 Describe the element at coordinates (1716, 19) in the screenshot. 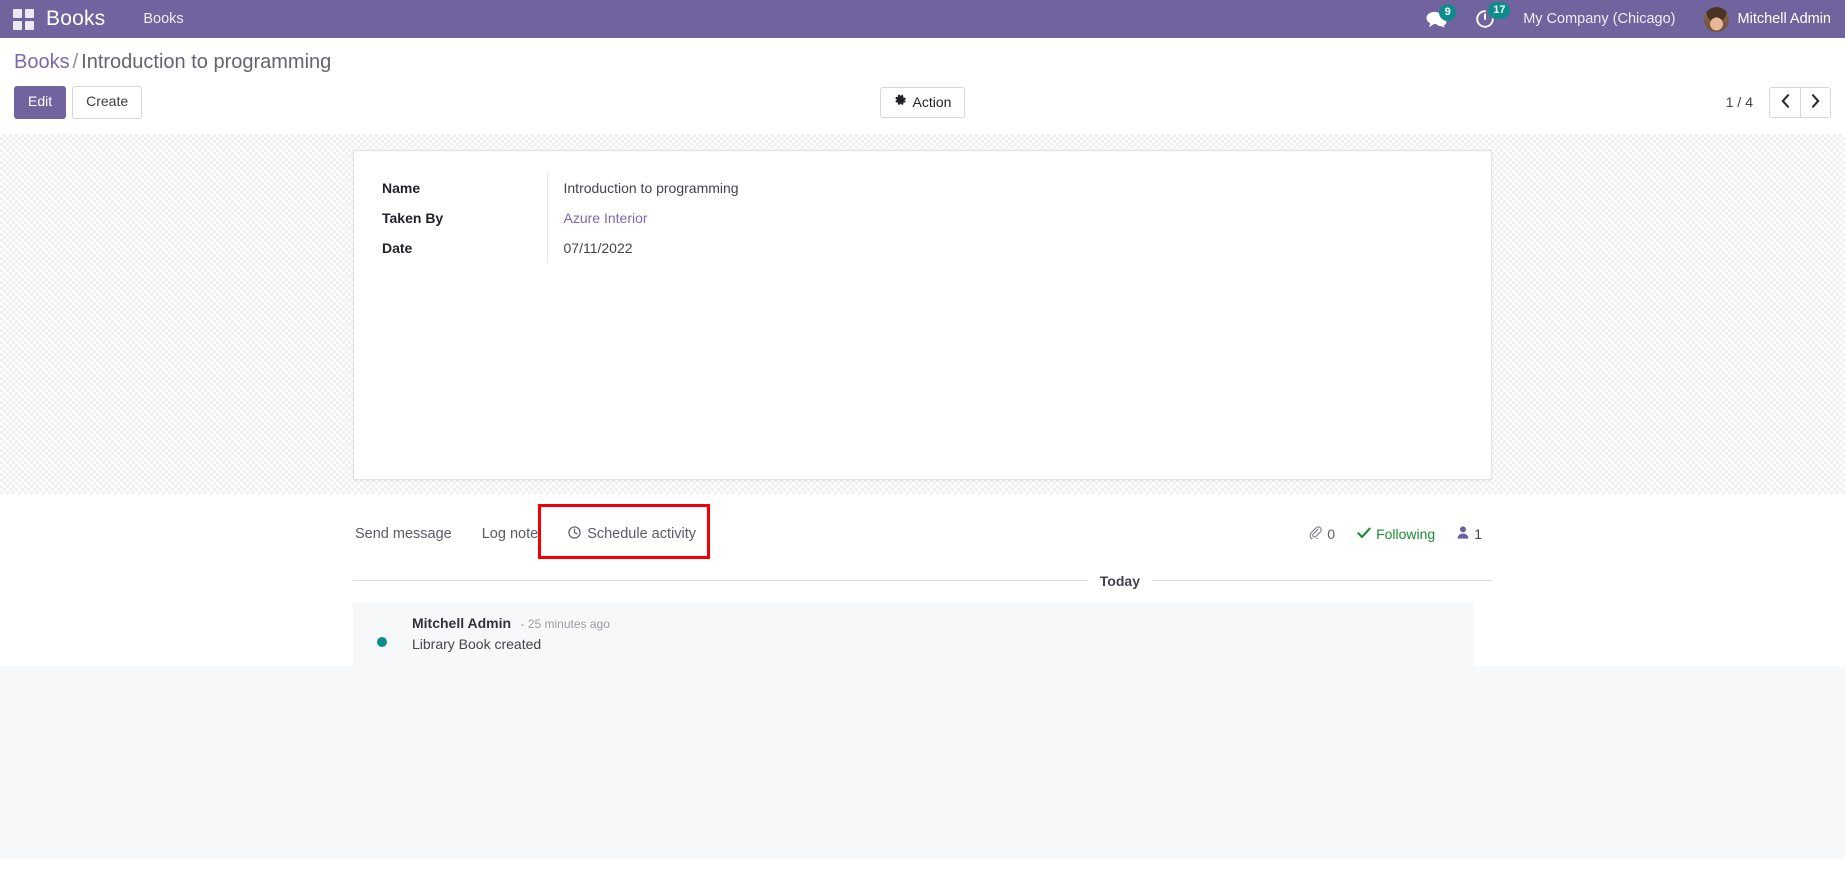

I see `avatar` at that location.